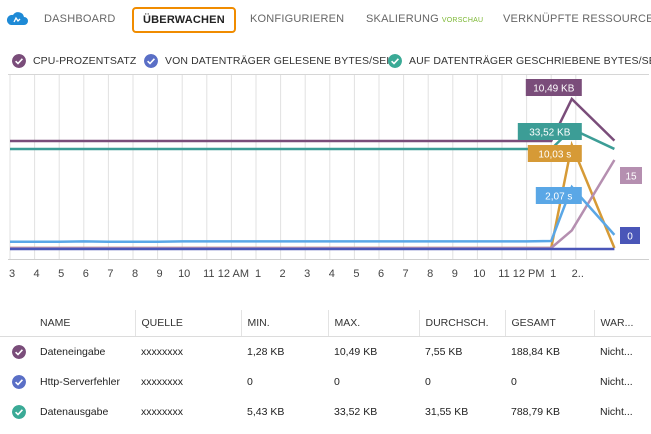  What do you see at coordinates (536, 352) in the screenshot?
I see `cell-gesamt: 188,84 KB` at bounding box center [536, 352].